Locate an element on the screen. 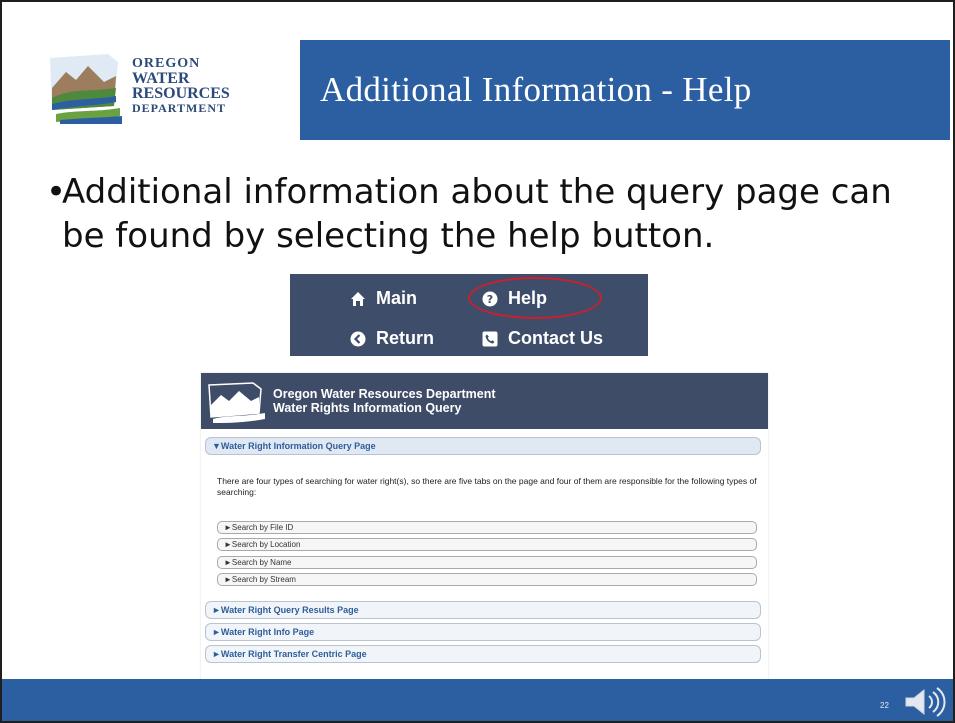 This screenshot has height=723, width=955. logo-line-water: WATER is located at coordinates (161, 78).